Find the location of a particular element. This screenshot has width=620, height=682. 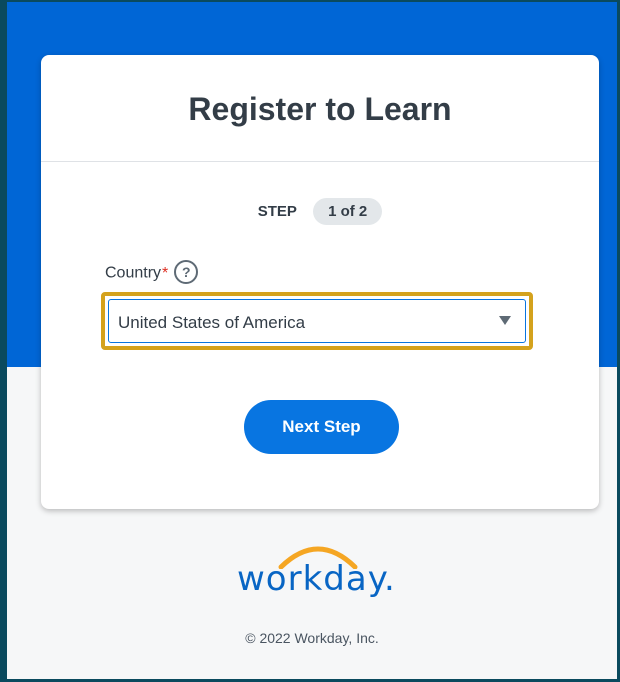

country-field-label: Country*? is located at coordinates (152, 272).